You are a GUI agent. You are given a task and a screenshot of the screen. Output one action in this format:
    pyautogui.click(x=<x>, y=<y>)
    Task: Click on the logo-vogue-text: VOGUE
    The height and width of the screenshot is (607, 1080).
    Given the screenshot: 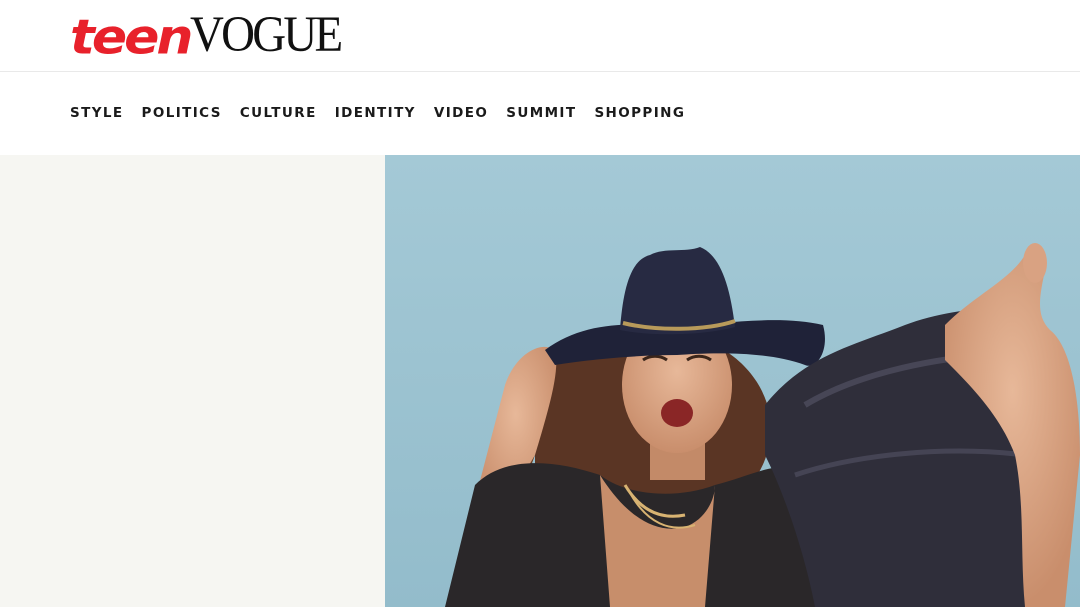 What is the action you would take?
    pyautogui.click(x=266, y=35)
    